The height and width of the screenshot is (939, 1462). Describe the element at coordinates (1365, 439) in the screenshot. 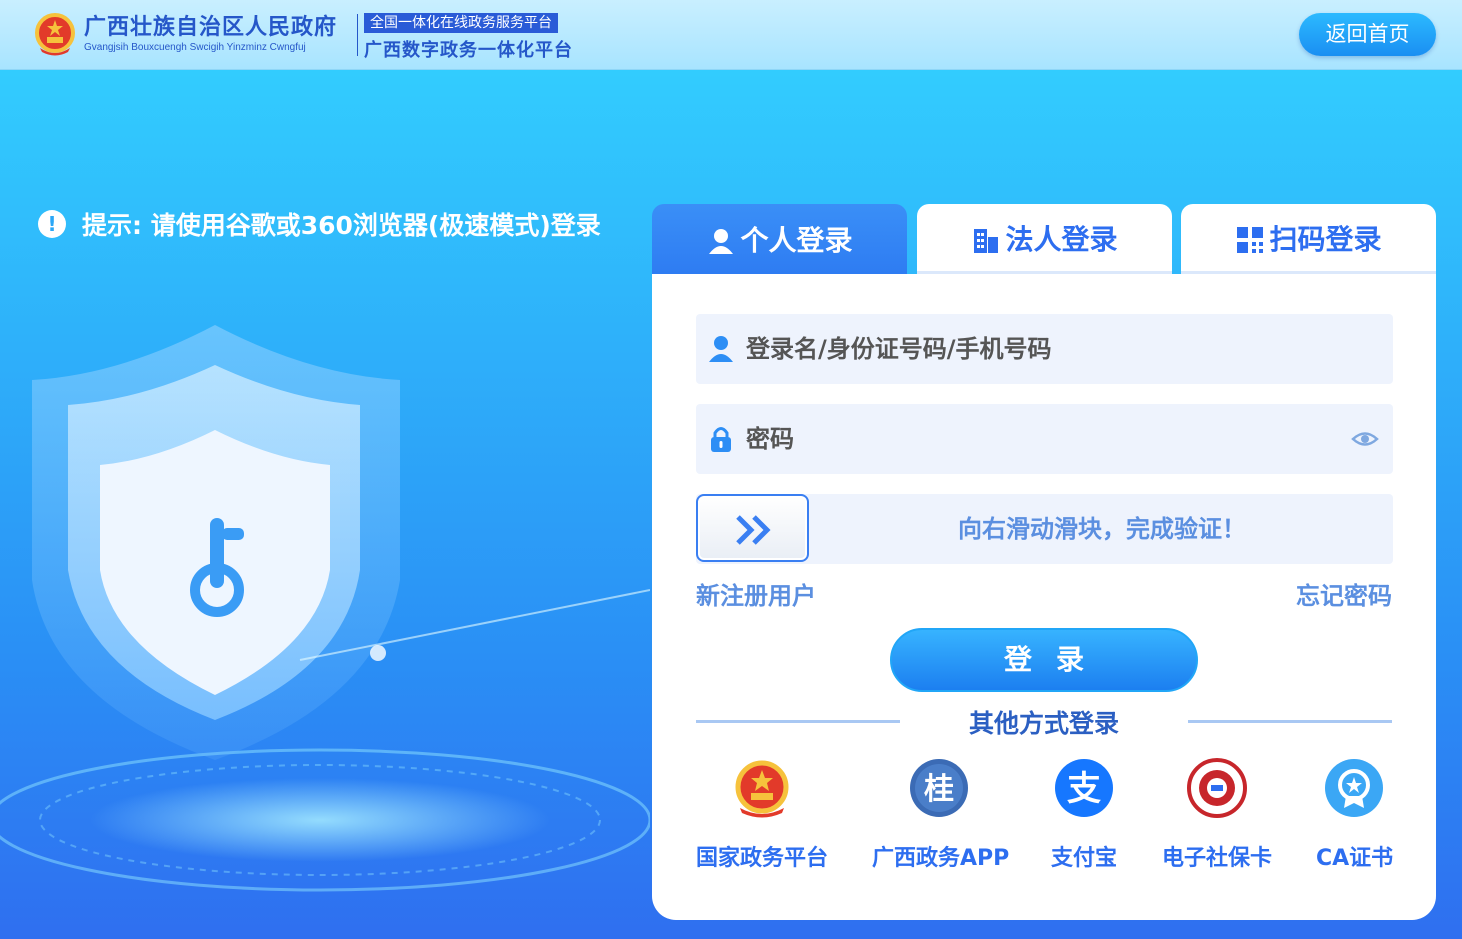

I see `eye-icon` at that location.